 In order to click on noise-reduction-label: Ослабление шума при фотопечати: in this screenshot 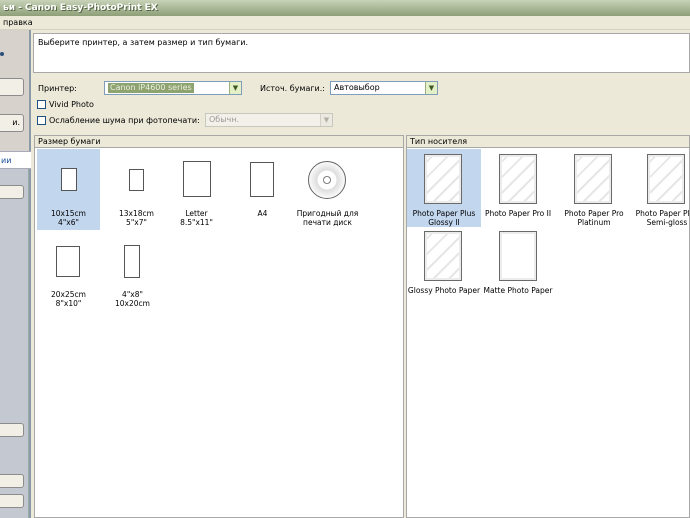, I will do `click(124, 120)`.